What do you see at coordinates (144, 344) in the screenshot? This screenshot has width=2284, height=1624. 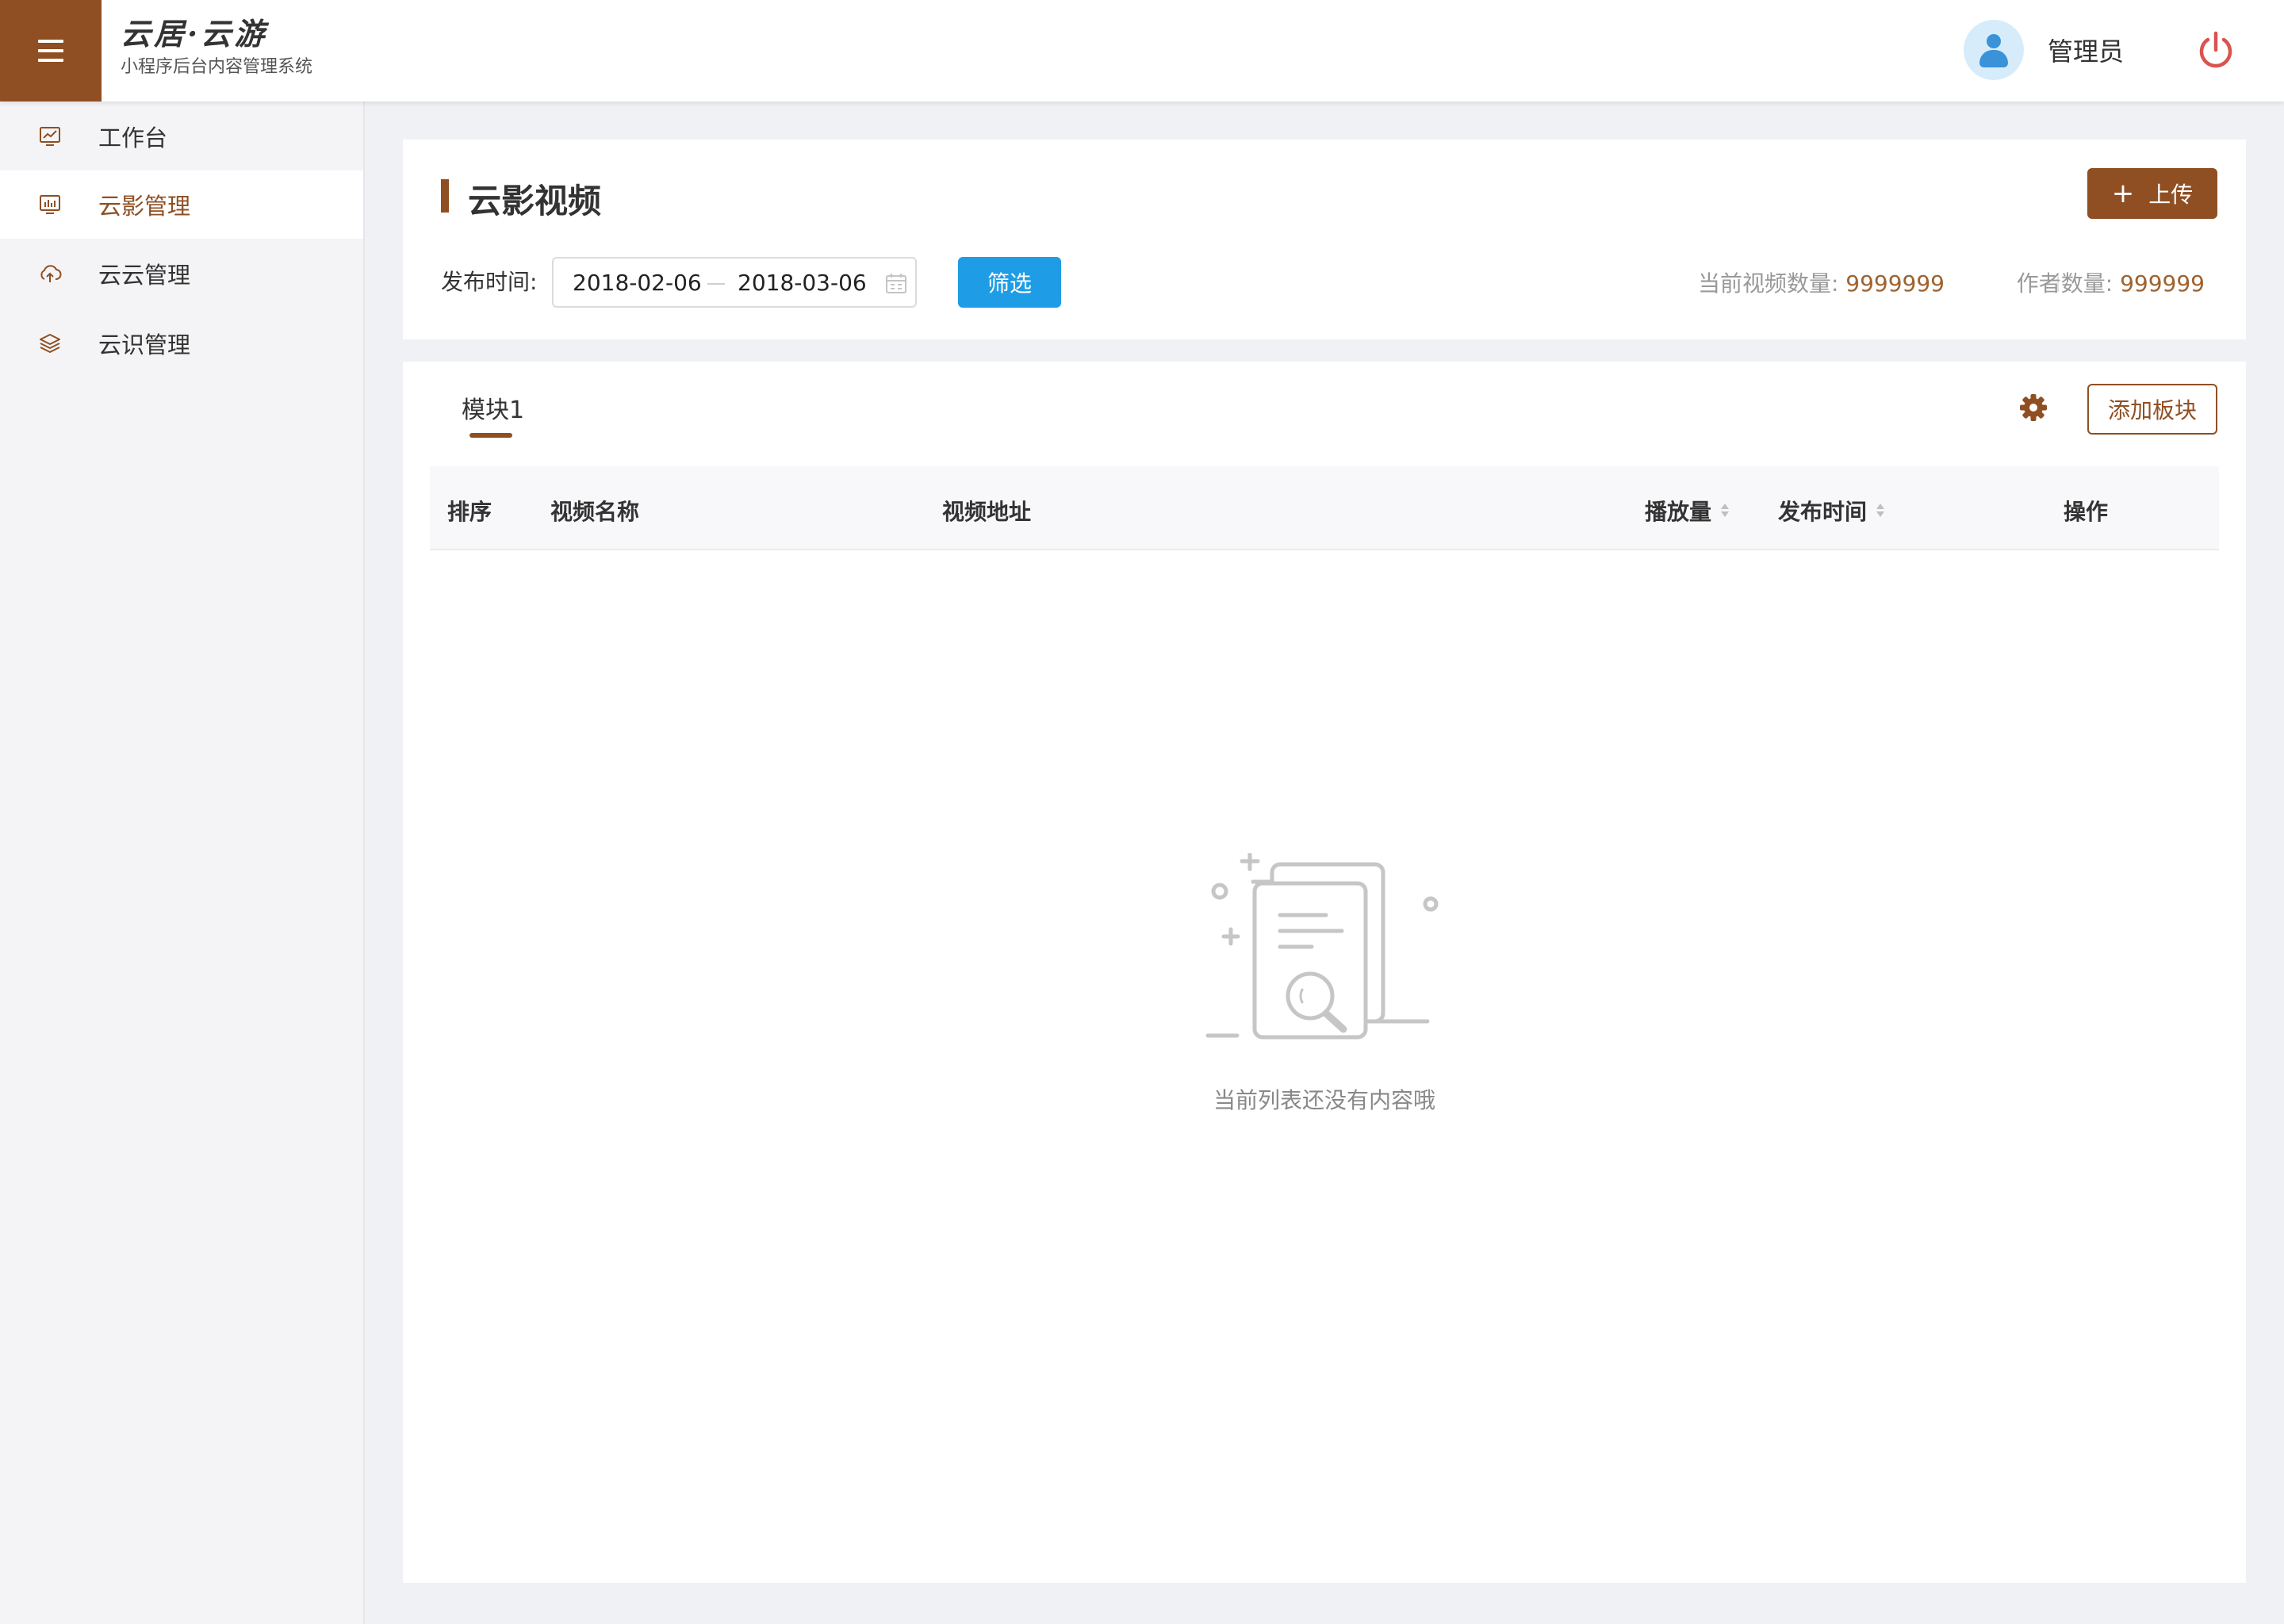 I see `sidebar-item-label: 云识管理` at bounding box center [144, 344].